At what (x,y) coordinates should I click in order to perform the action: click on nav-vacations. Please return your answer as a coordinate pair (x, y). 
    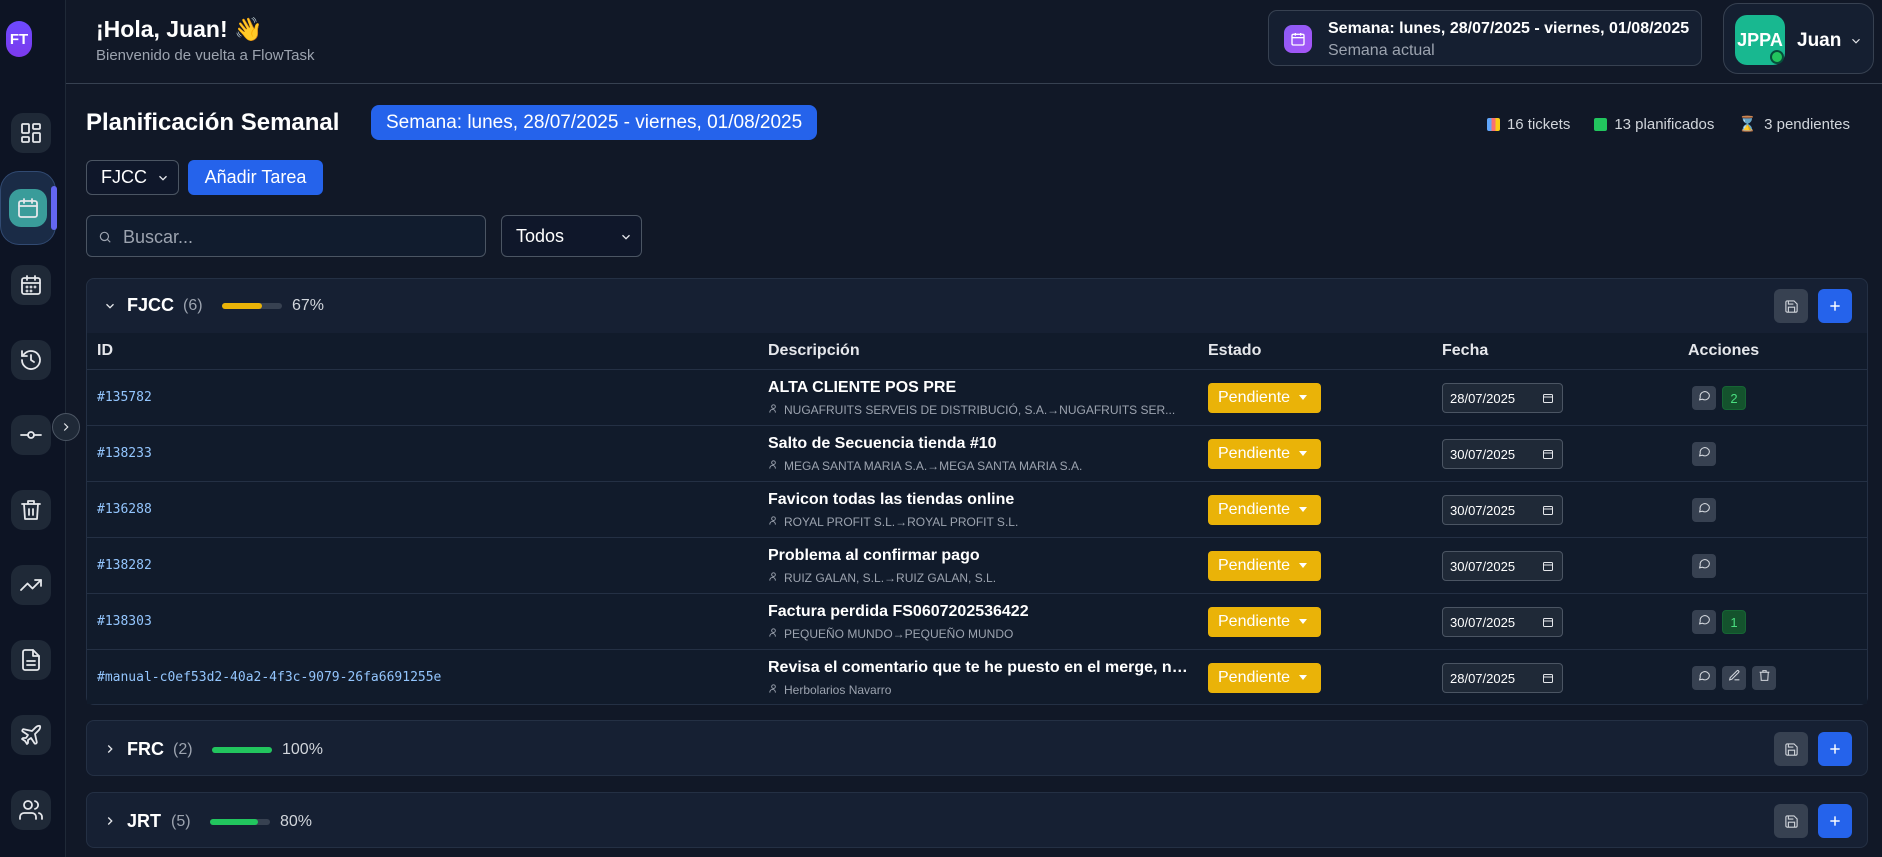
    Looking at the image, I should click on (31, 735).